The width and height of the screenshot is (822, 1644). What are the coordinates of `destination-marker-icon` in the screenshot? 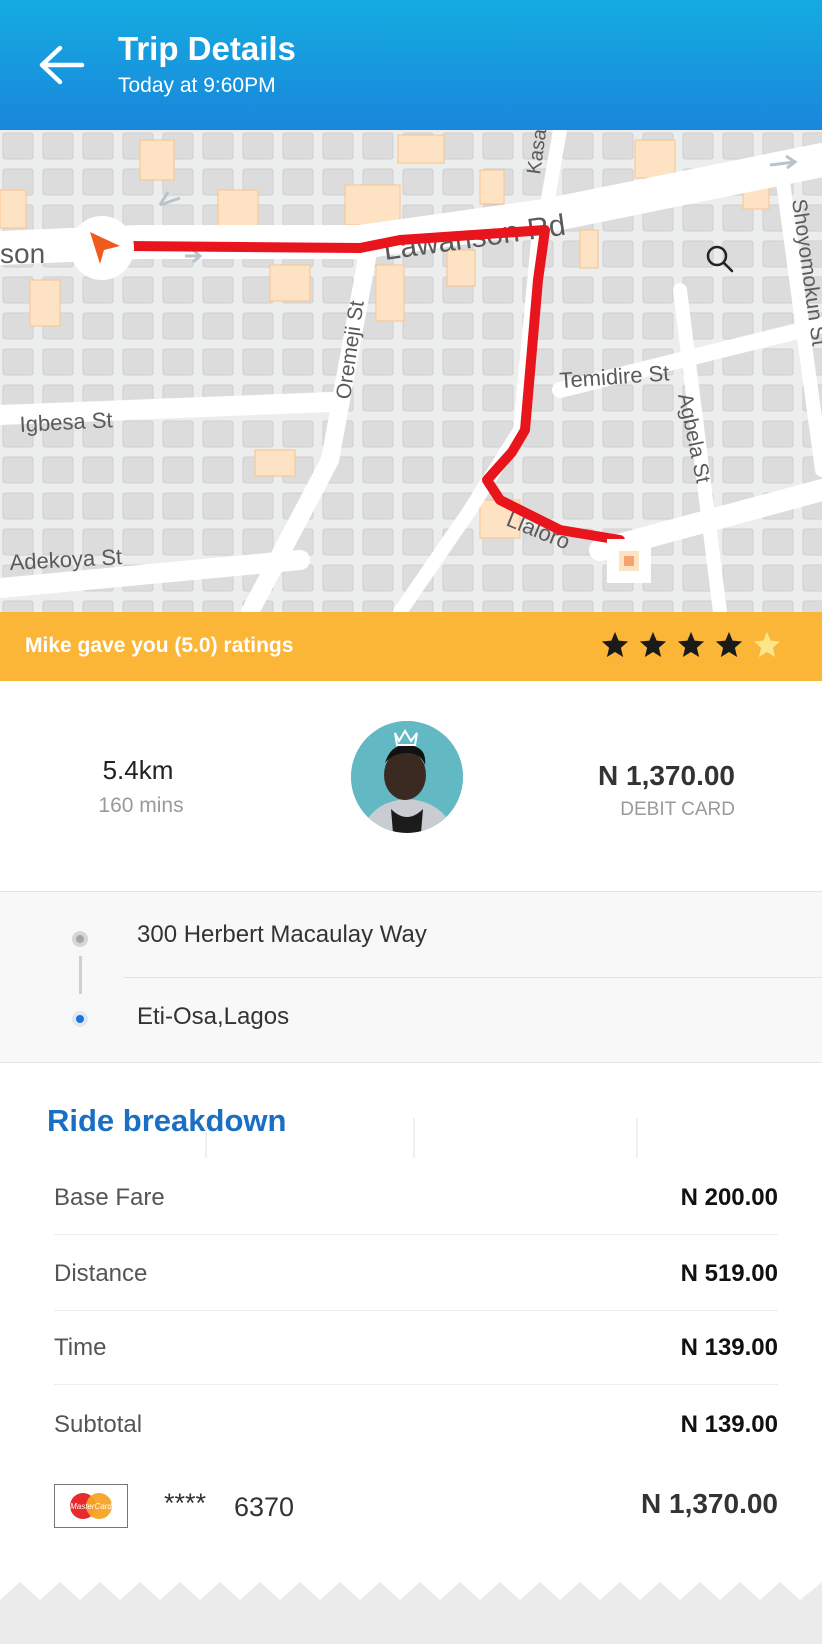 It's located at (629, 561).